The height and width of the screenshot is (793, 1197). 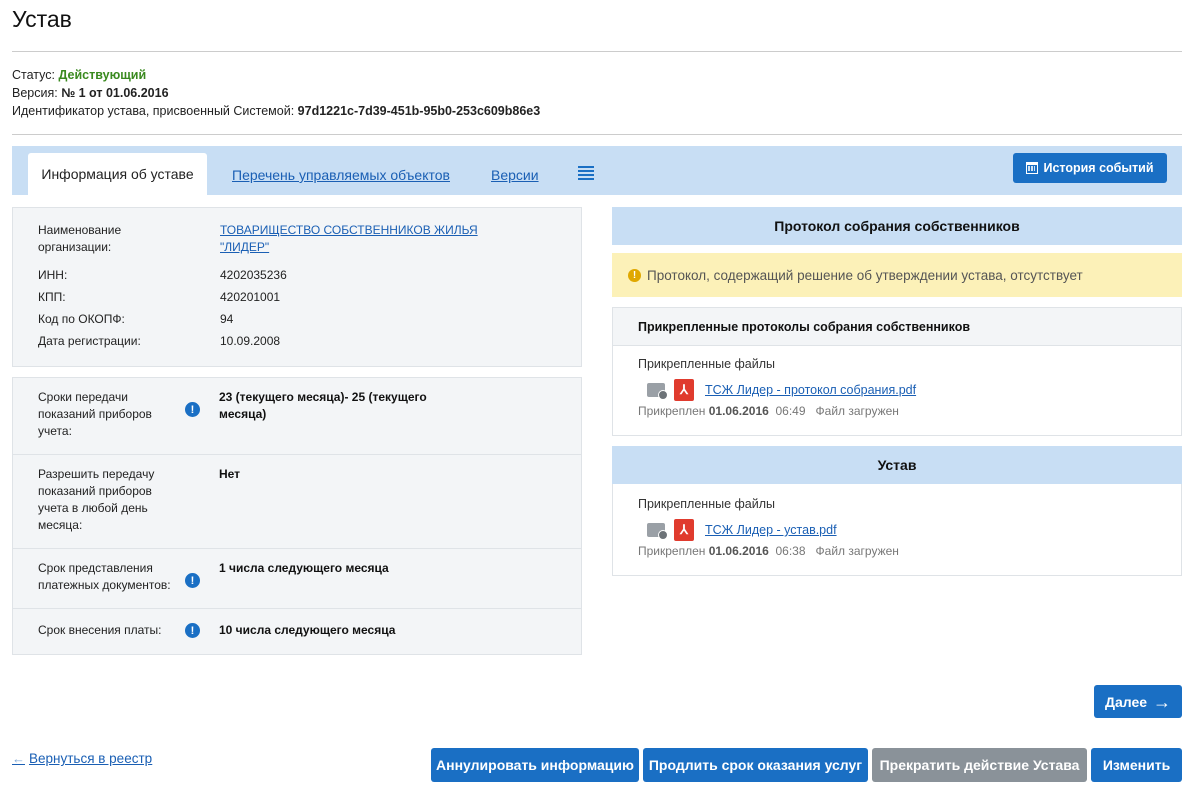 I want to click on term-label: Срок представления платежных документов:, so click(x=104, y=576).